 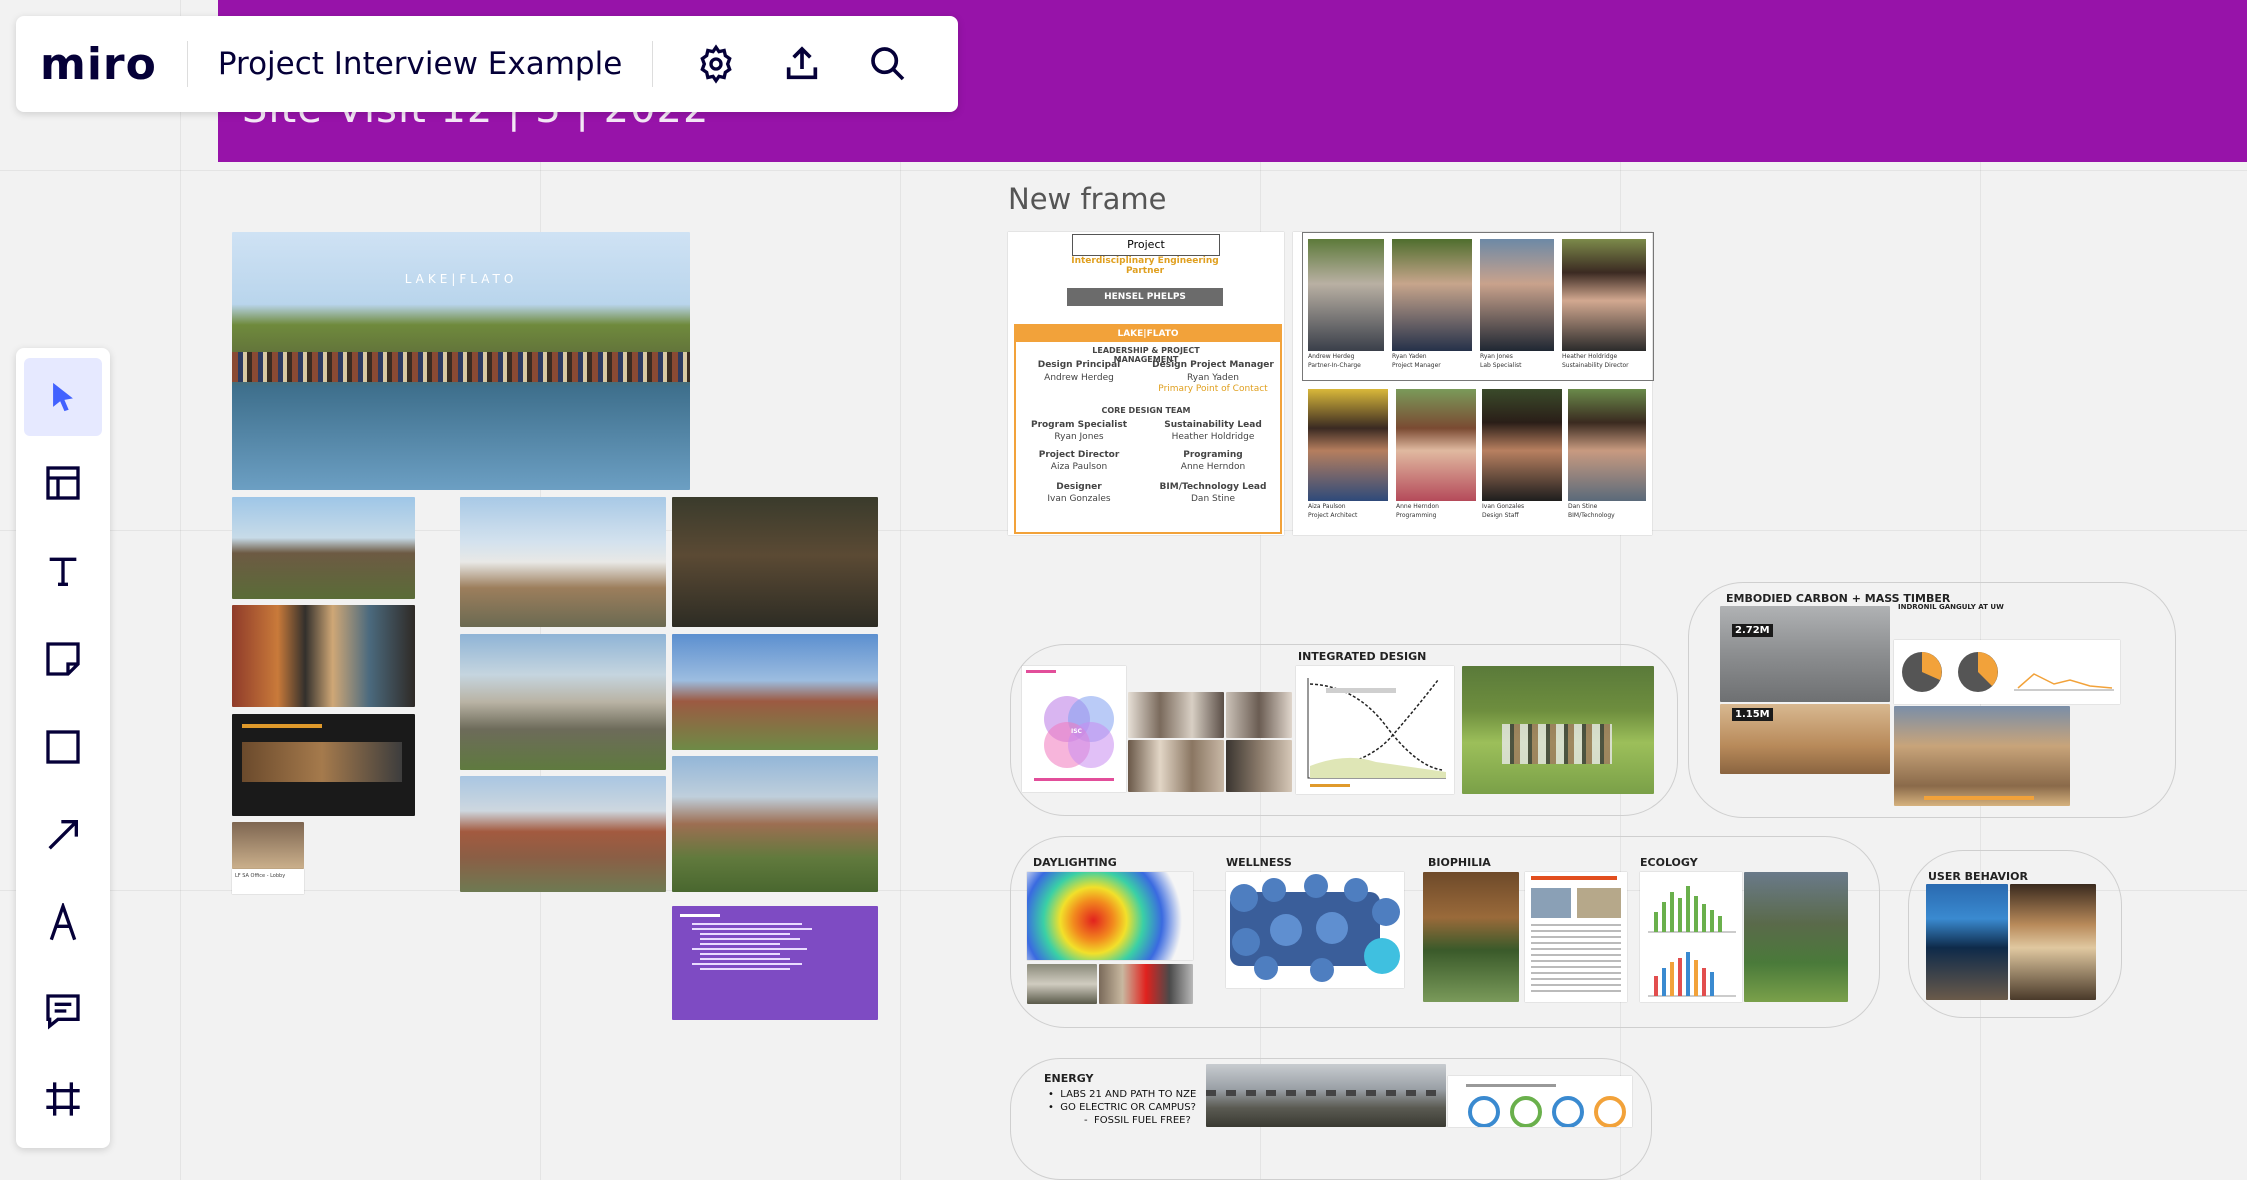 I want to click on ecology-title: ECOLOGY, so click(x=1669, y=862).